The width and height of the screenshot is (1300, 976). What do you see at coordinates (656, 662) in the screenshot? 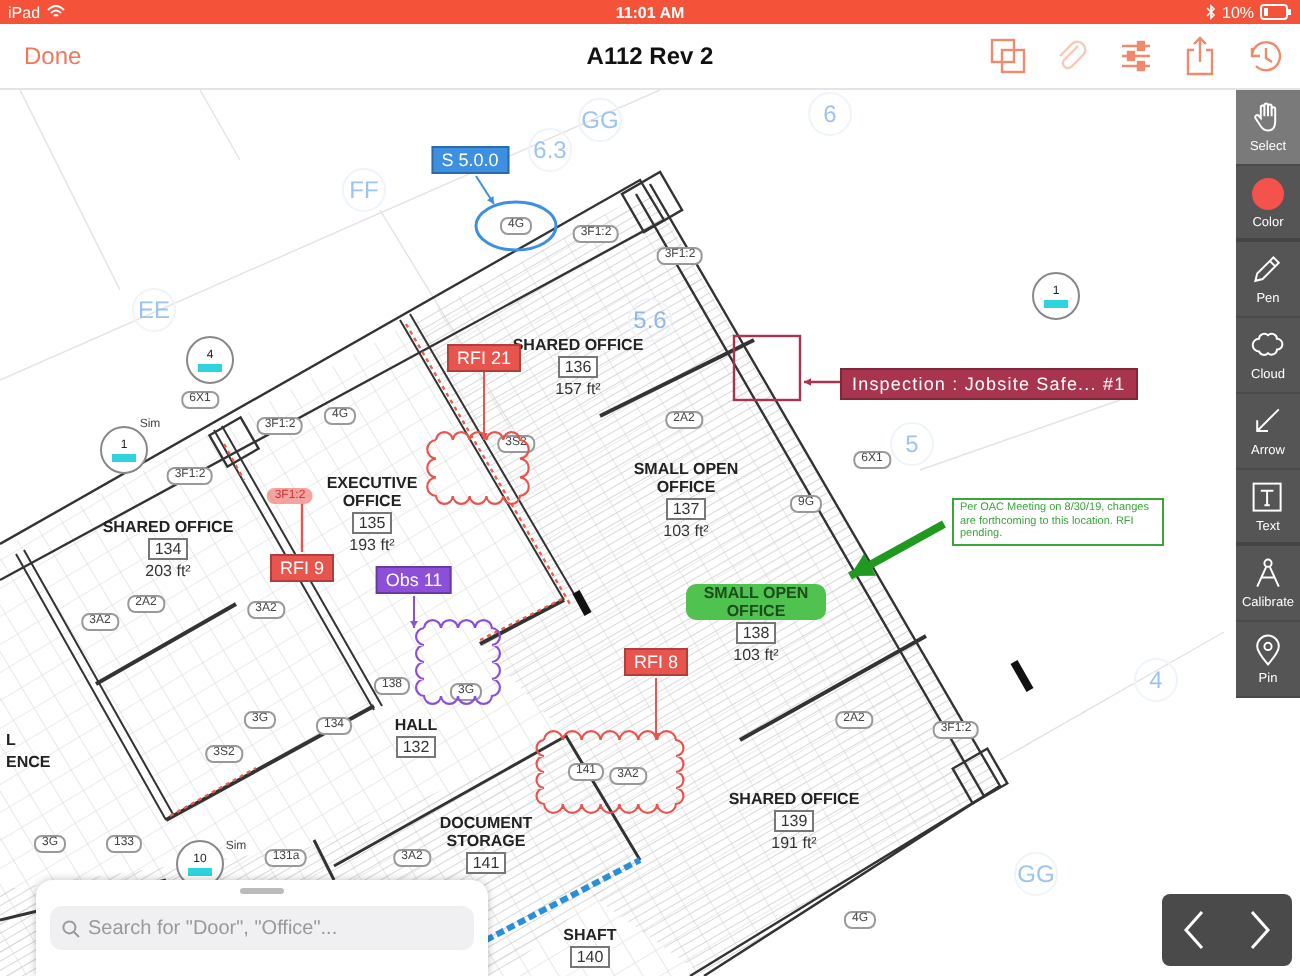
I see `markup-label: RFI 8` at bounding box center [656, 662].